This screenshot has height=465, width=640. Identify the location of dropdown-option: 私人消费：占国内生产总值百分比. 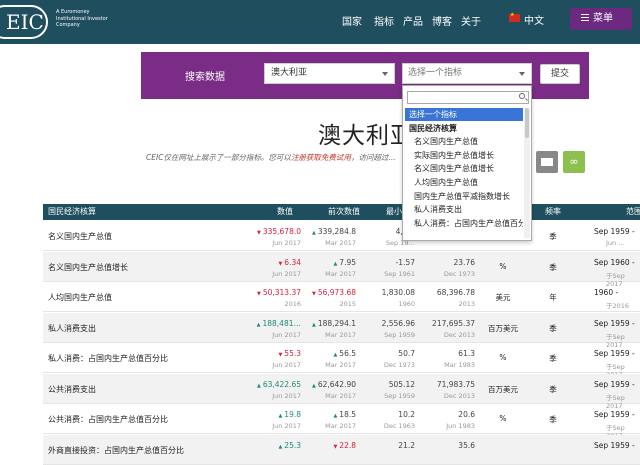
(464, 223).